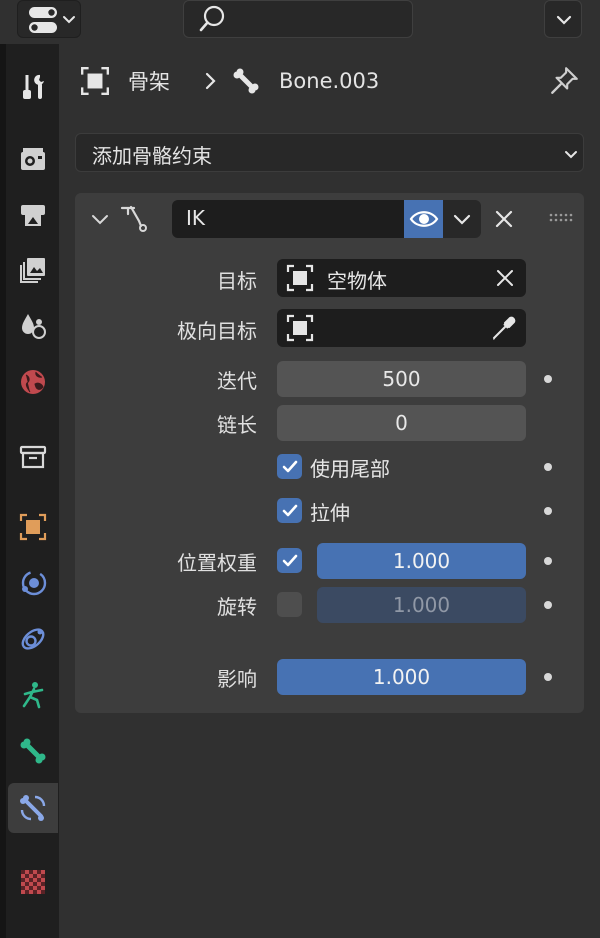 The image size is (600, 938). I want to click on tab-modifiers, so click(33, 583).